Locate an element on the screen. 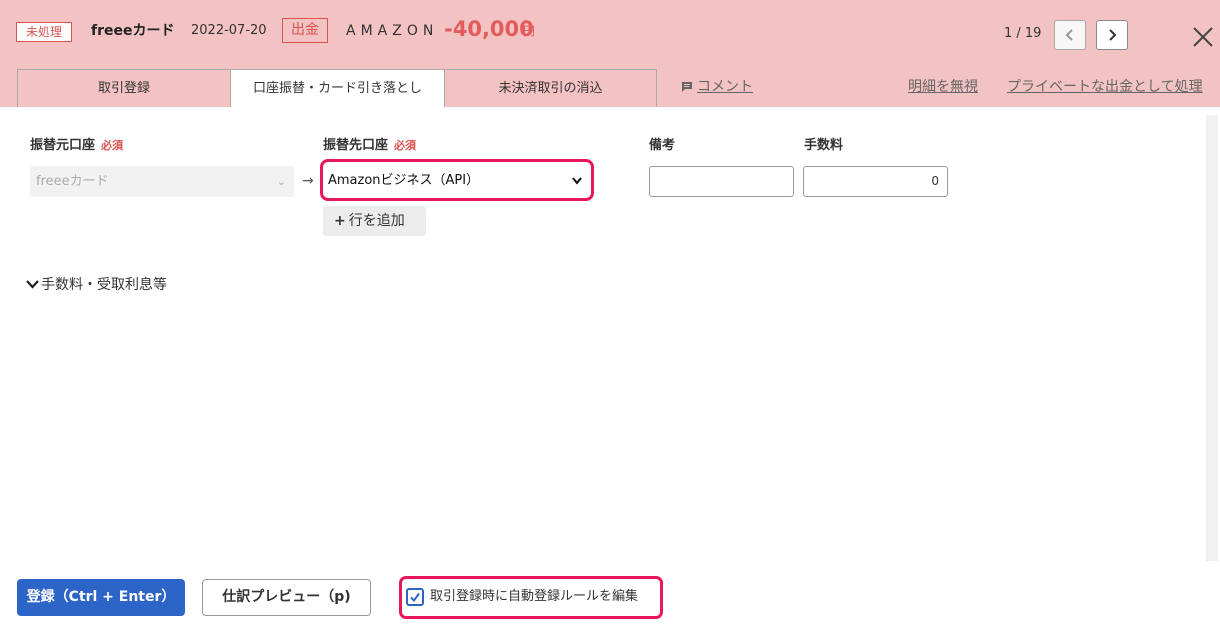 This screenshot has height=631, width=1220. scrollbar-thumb is located at coordinates (1212, 338).